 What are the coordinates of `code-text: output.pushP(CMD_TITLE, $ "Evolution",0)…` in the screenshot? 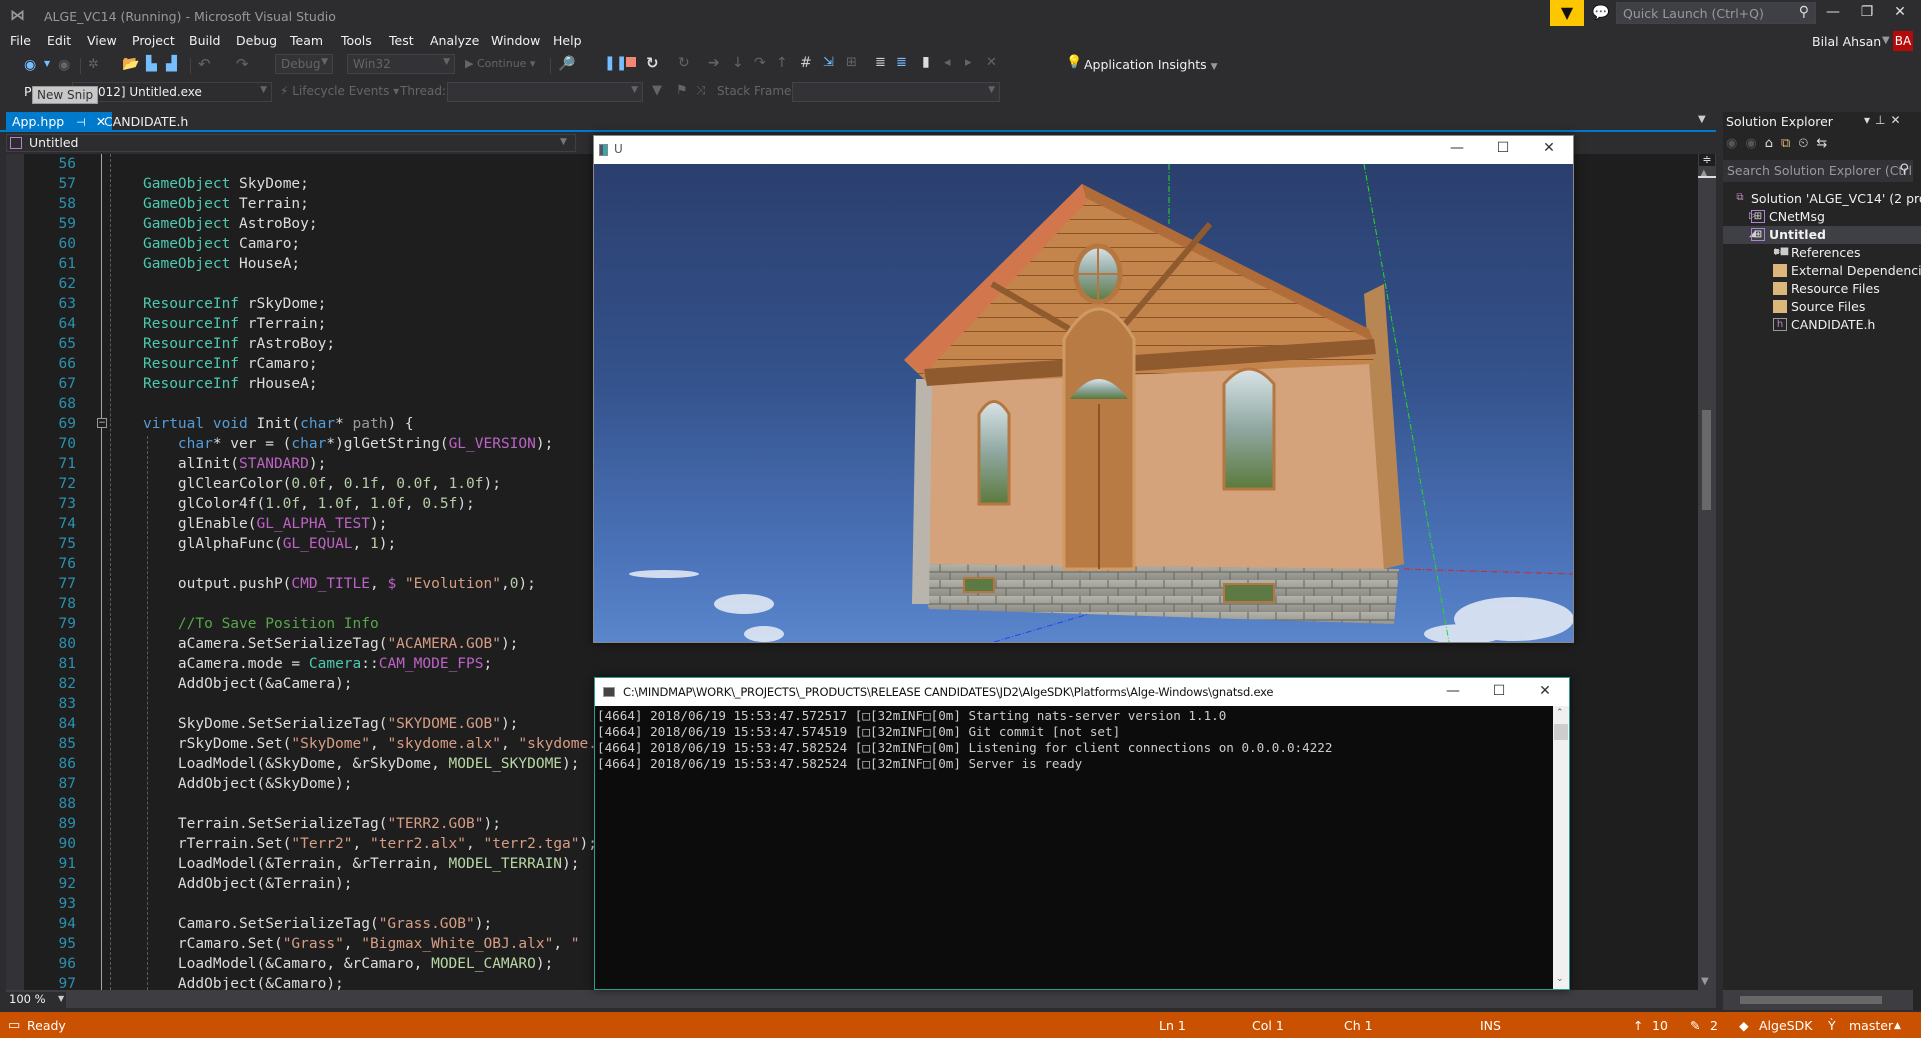 It's located at (339, 584).